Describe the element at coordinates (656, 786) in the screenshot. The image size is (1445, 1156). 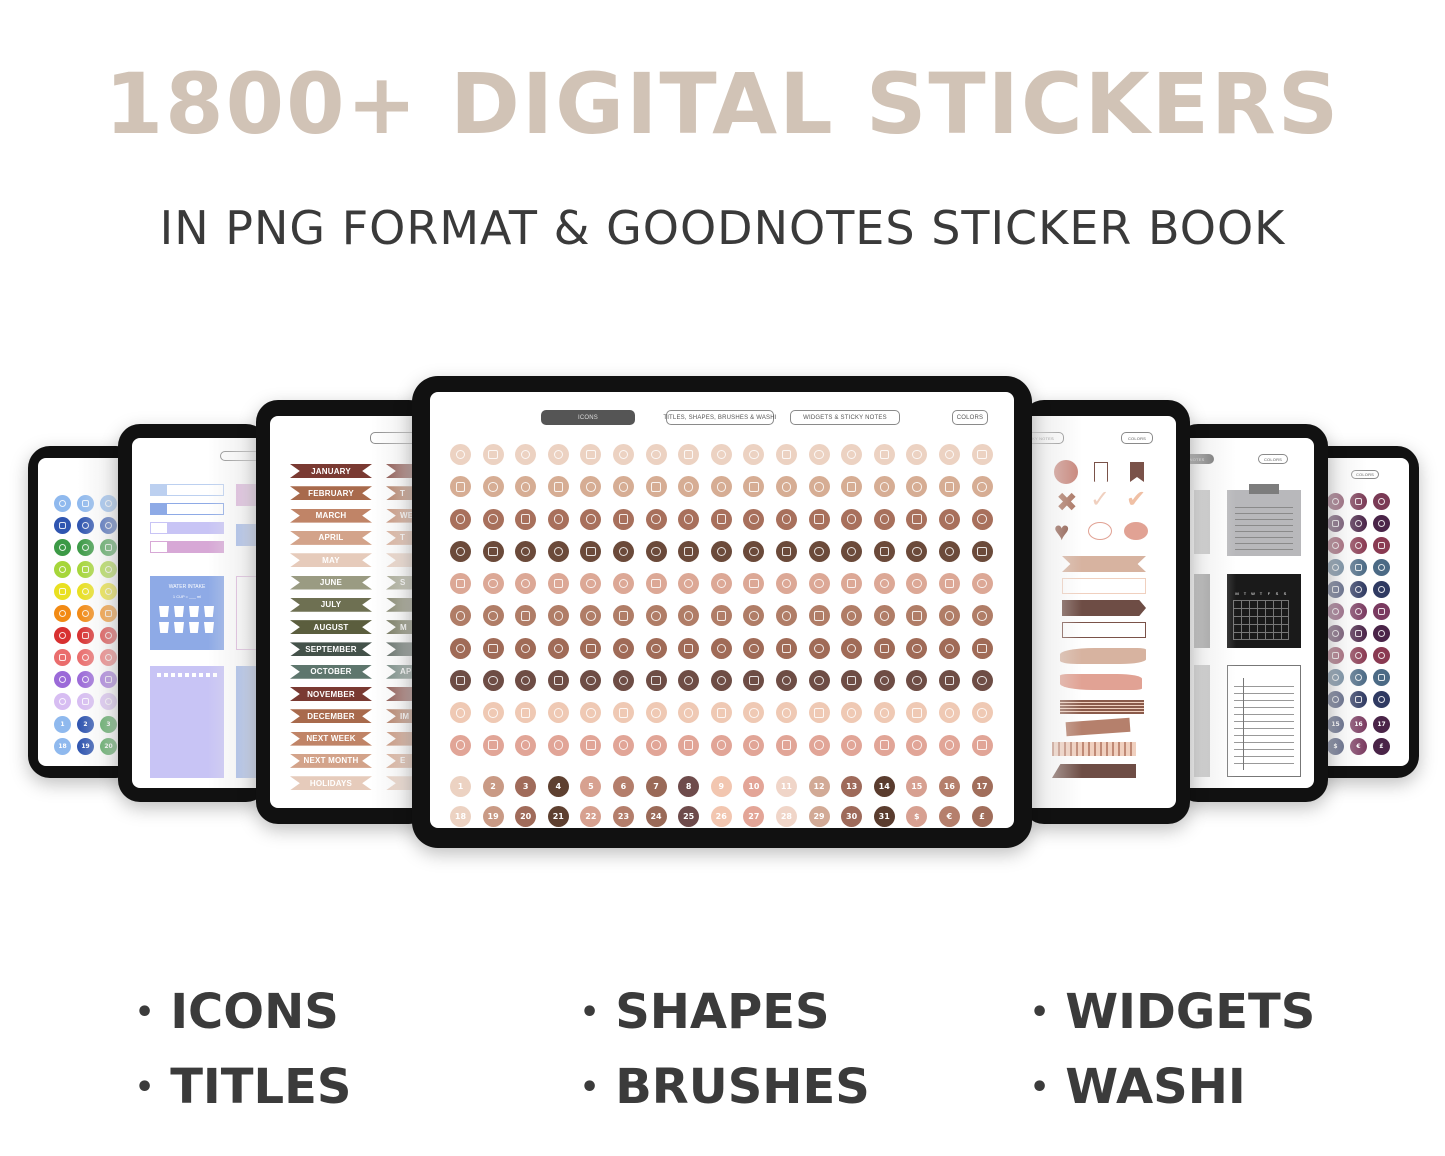
I see `number-sticker: 7` at that location.